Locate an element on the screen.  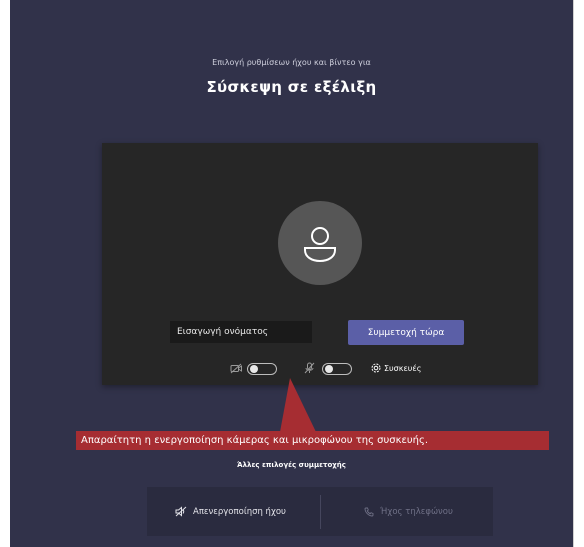
audio-off-label: Απενεργοποίηση ήχου is located at coordinates (239, 511).